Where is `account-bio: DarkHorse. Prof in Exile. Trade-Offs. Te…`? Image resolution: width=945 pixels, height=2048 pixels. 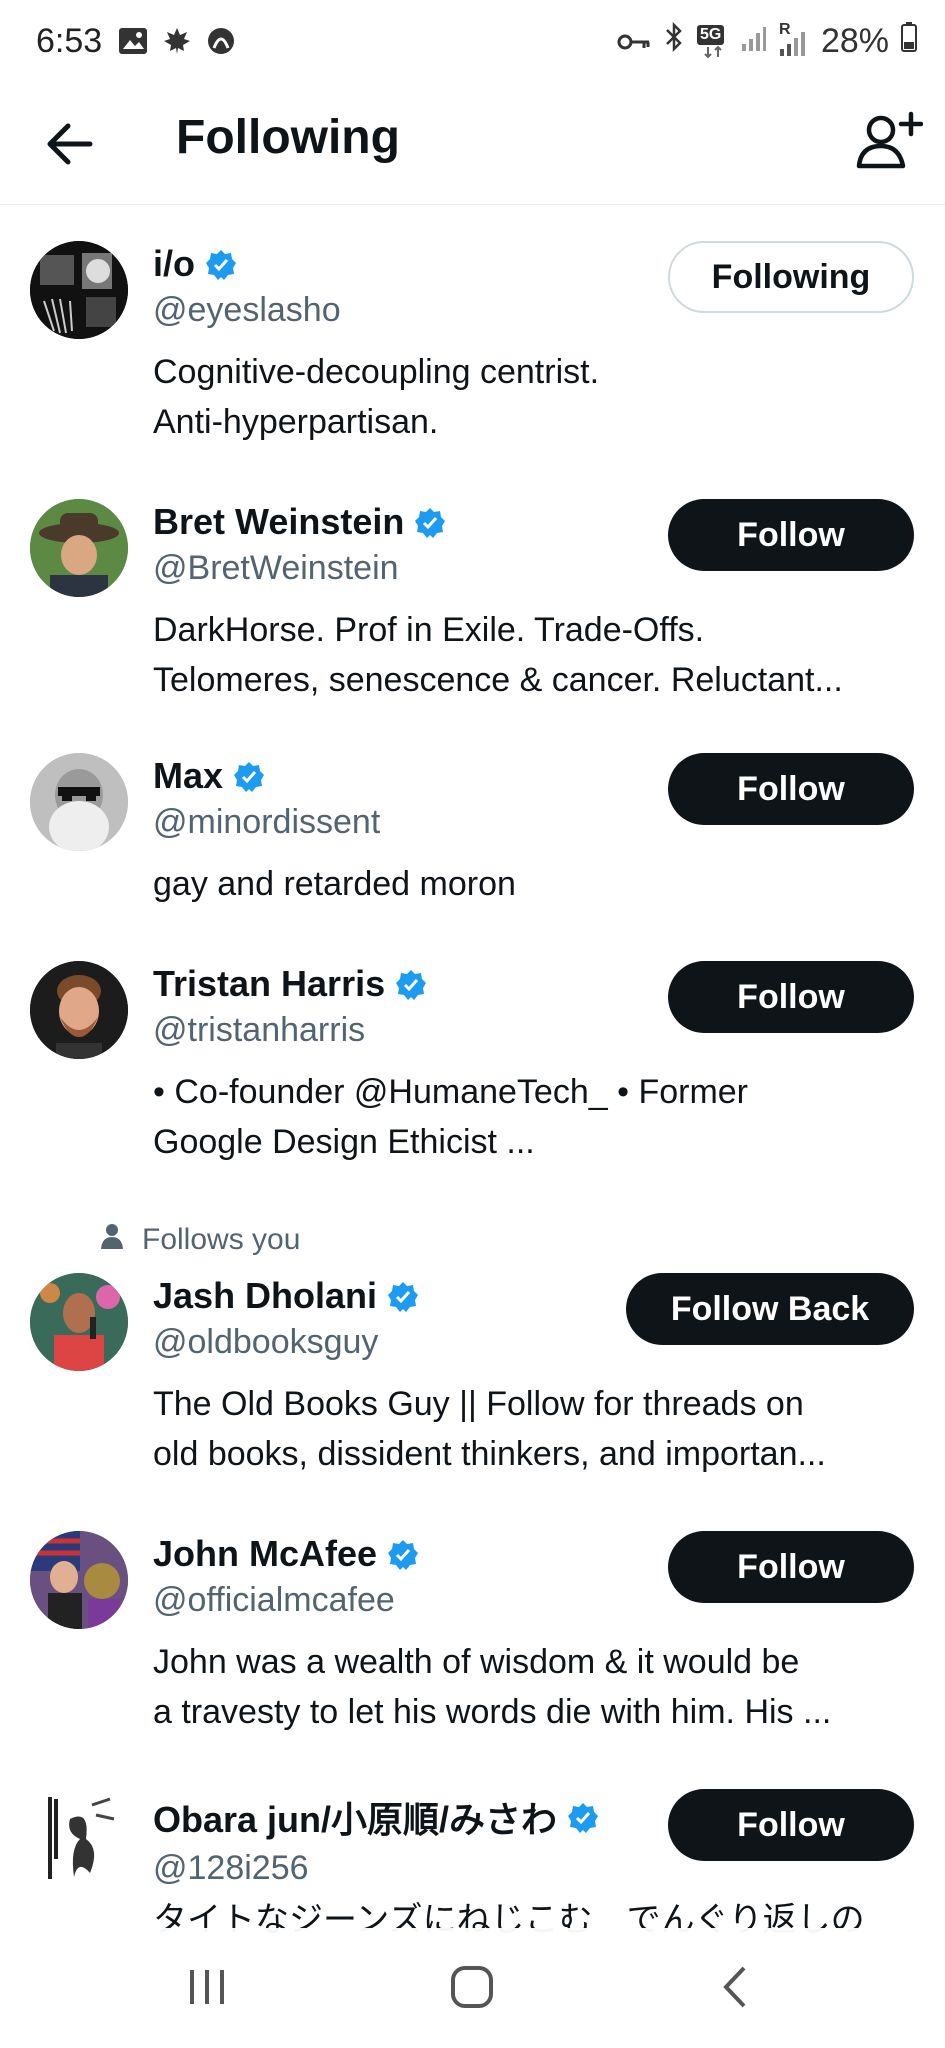
account-bio: DarkHorse. Prof in Exile. Trade-Offs. Te… is located at coordinates (498, 655).